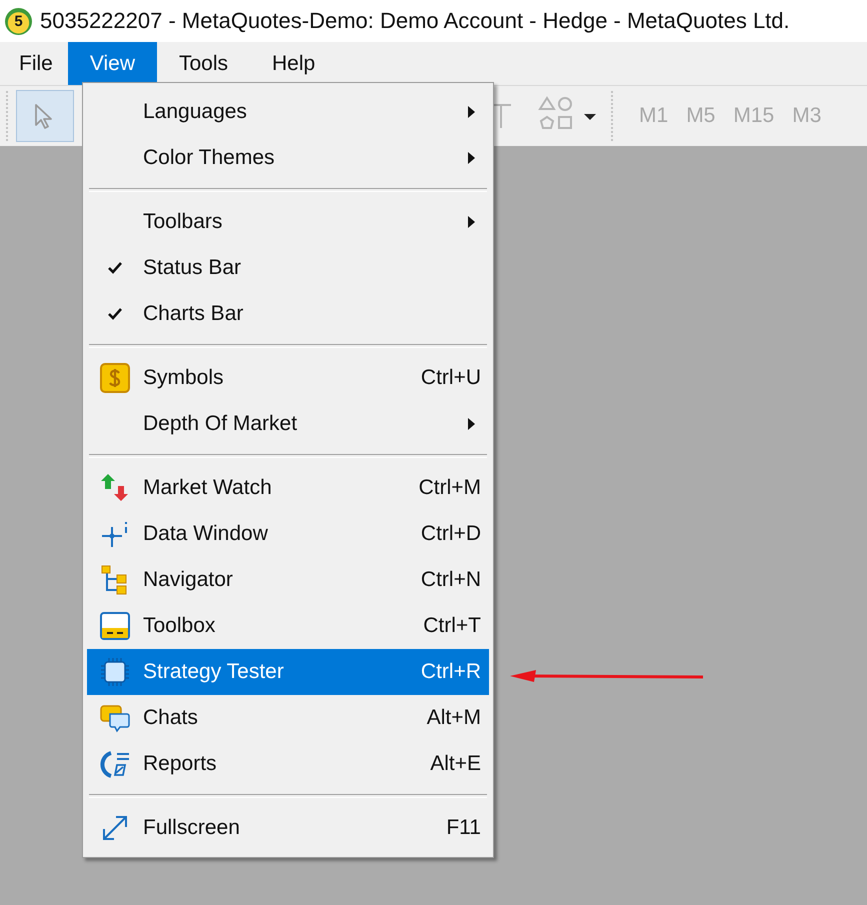 The image size is (867, 905). What do you see at coordinates (36, 63) in the screenshot?
I see `menu-item: File` at bounding box center [36, 63].